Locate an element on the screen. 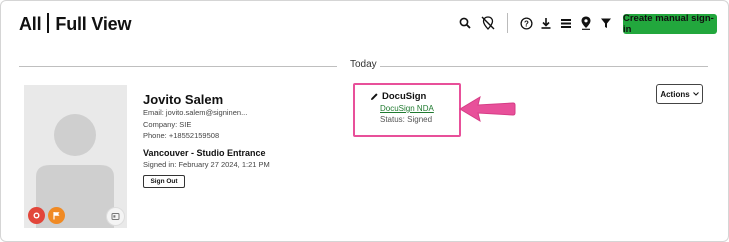 This screenshot has width=729, height=242. visitor-photo-placeholder is located at coordinates (75, 156).